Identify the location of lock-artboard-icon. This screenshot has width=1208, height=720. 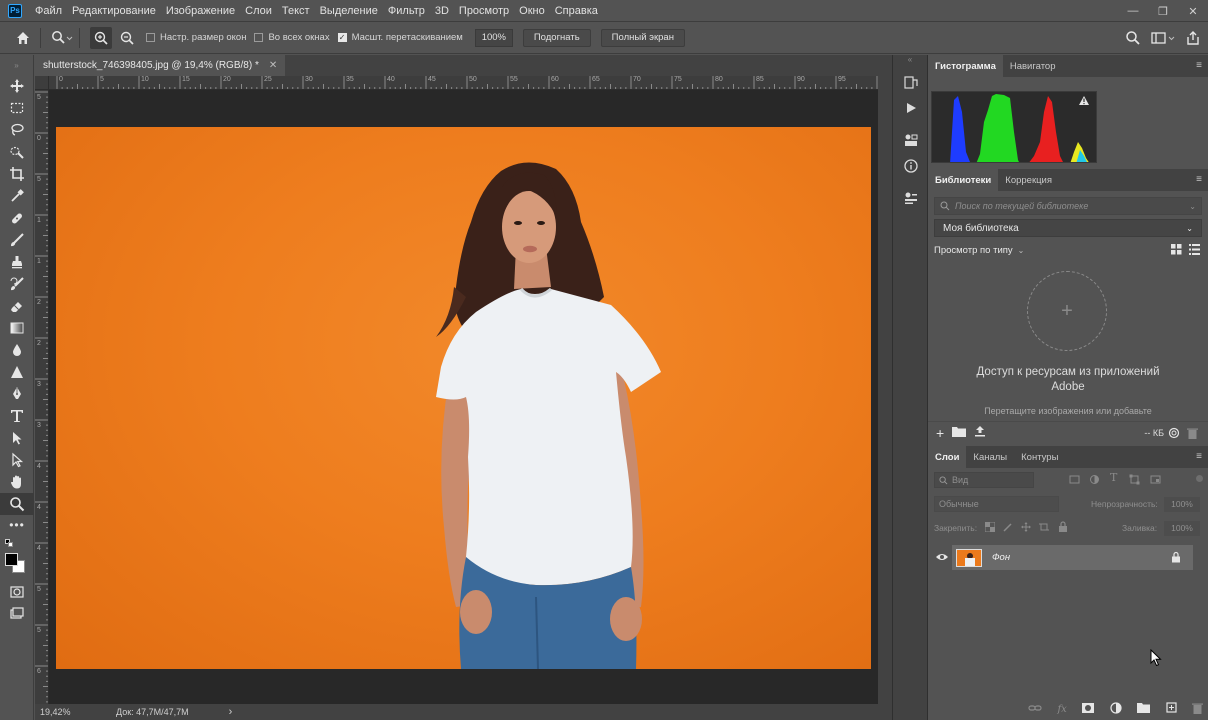
(1044, 528).